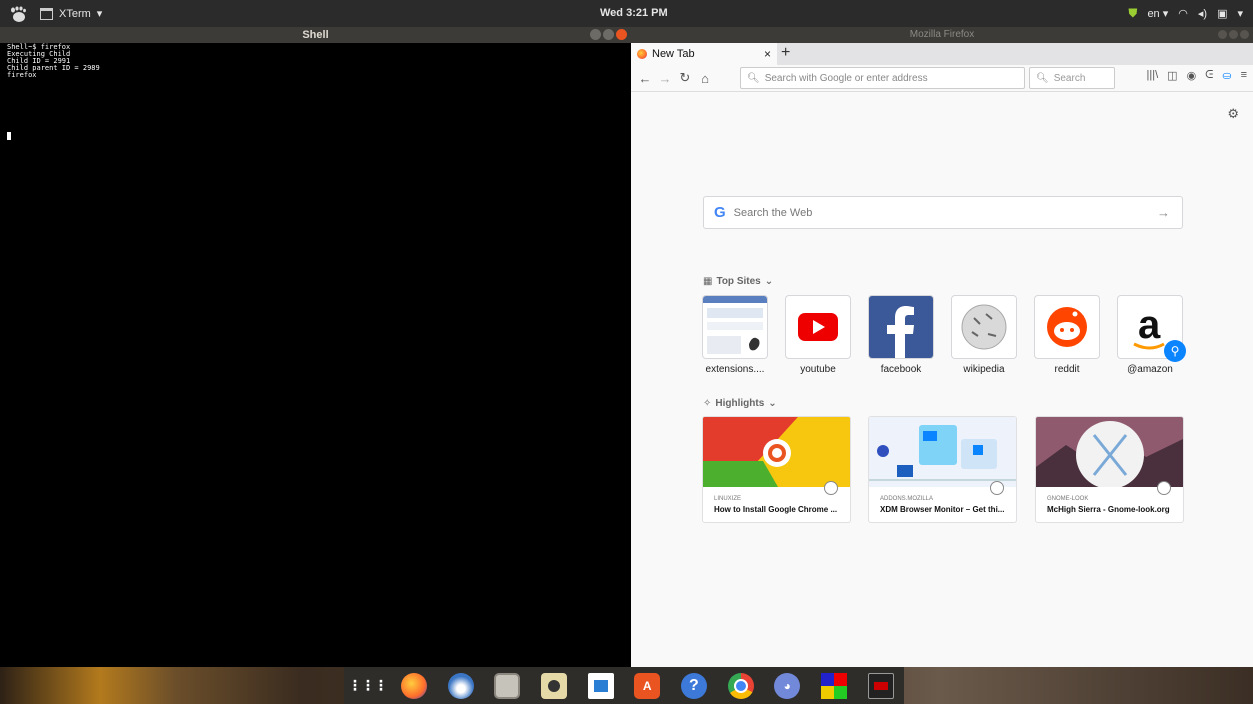 Image resolution: width=1253 pixels, height=704 pixels. What do you see at coordinates (818, 327) in the screenshot?
I see `top-site-youtube` at bounding box center [818, 327].